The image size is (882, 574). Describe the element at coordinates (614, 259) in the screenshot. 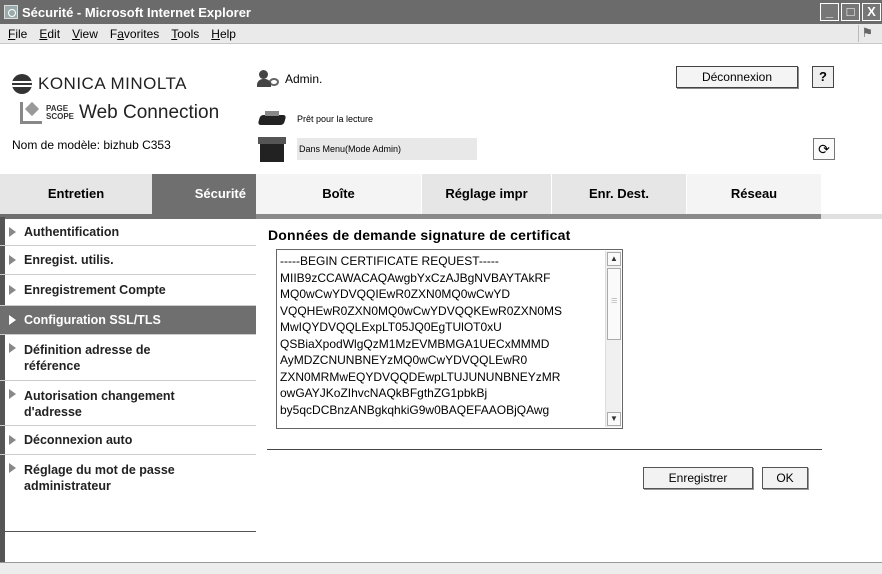

I see `scroll-up-icon: ▲` at that location.